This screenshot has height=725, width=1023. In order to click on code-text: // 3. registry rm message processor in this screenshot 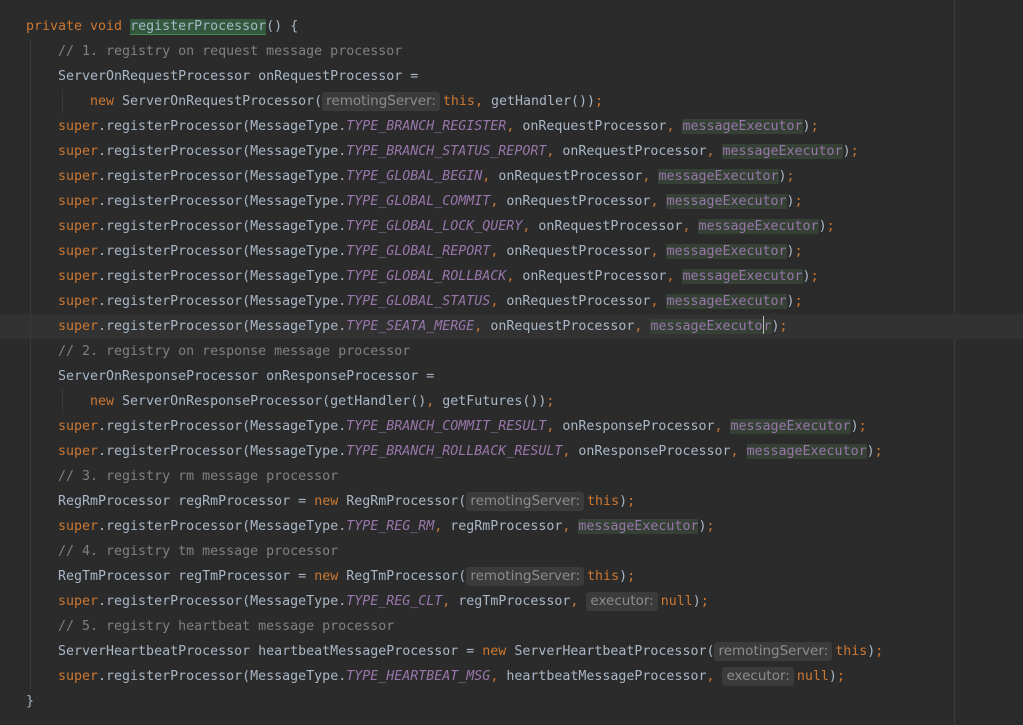, I will do `click(198, 476)`.